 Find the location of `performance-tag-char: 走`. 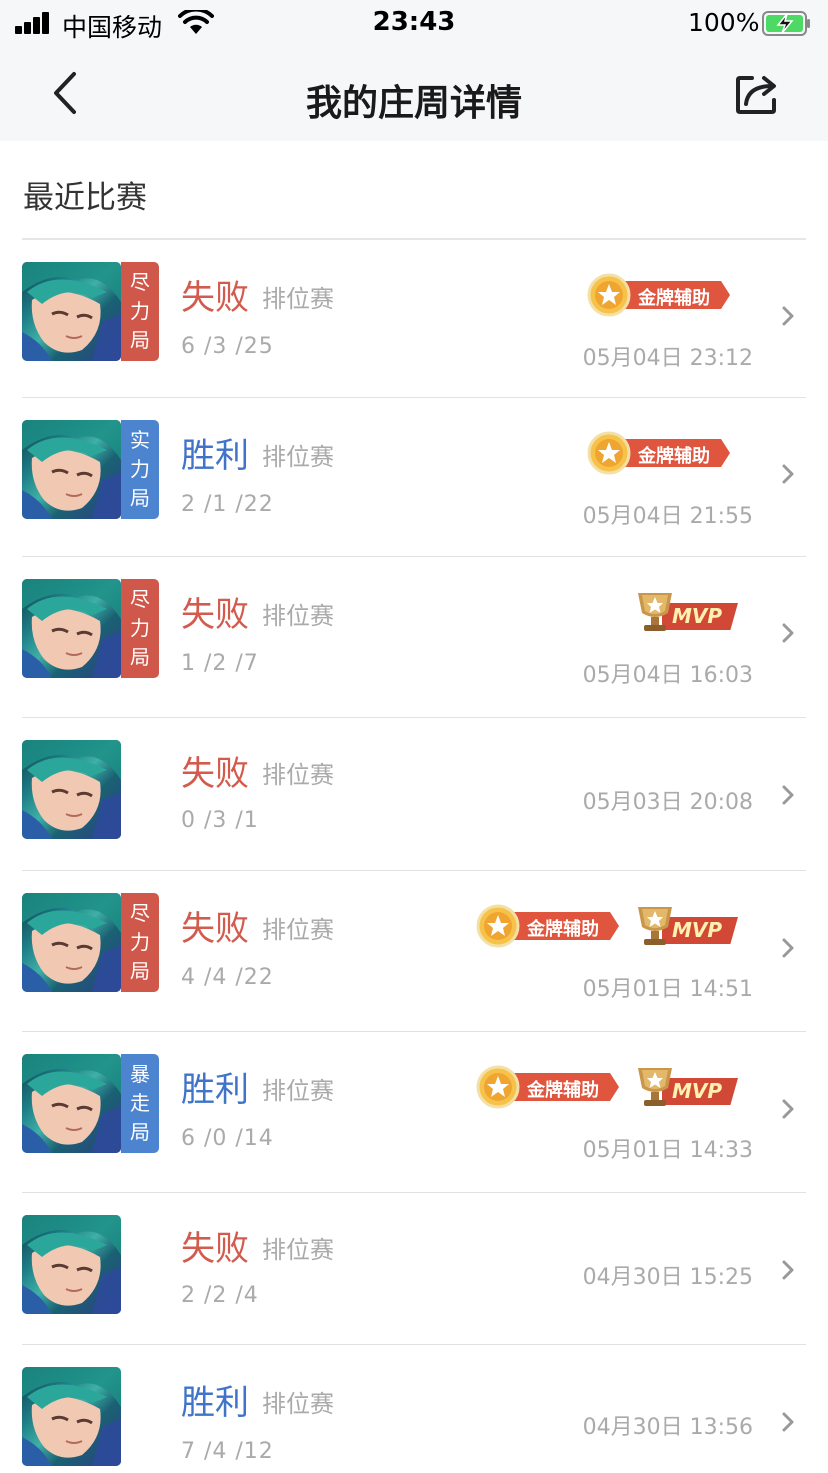

performance-tag-char: 走 is located at coordinates (140, 1103).